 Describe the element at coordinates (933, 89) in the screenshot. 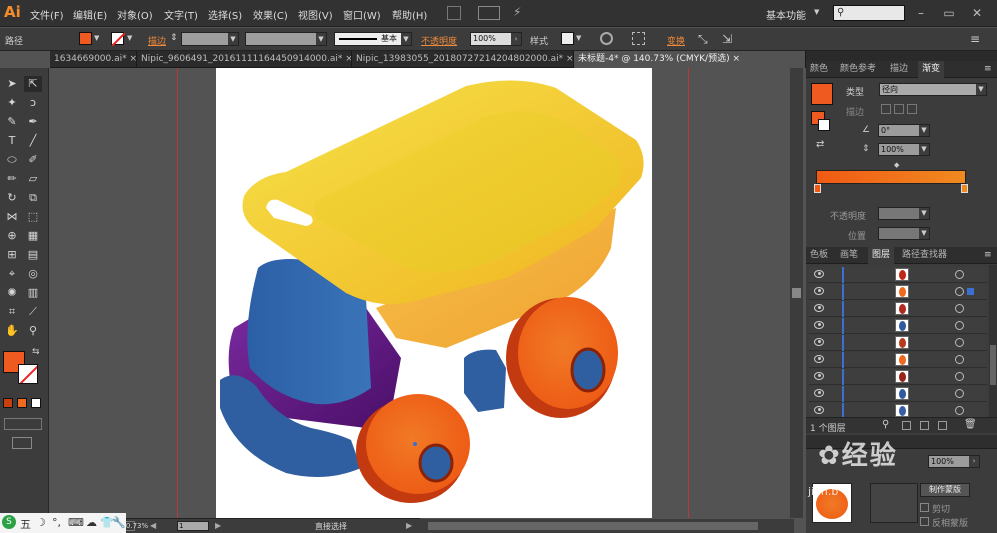

I see `gradient-type-dropdown: 径向 ▼` at that location.